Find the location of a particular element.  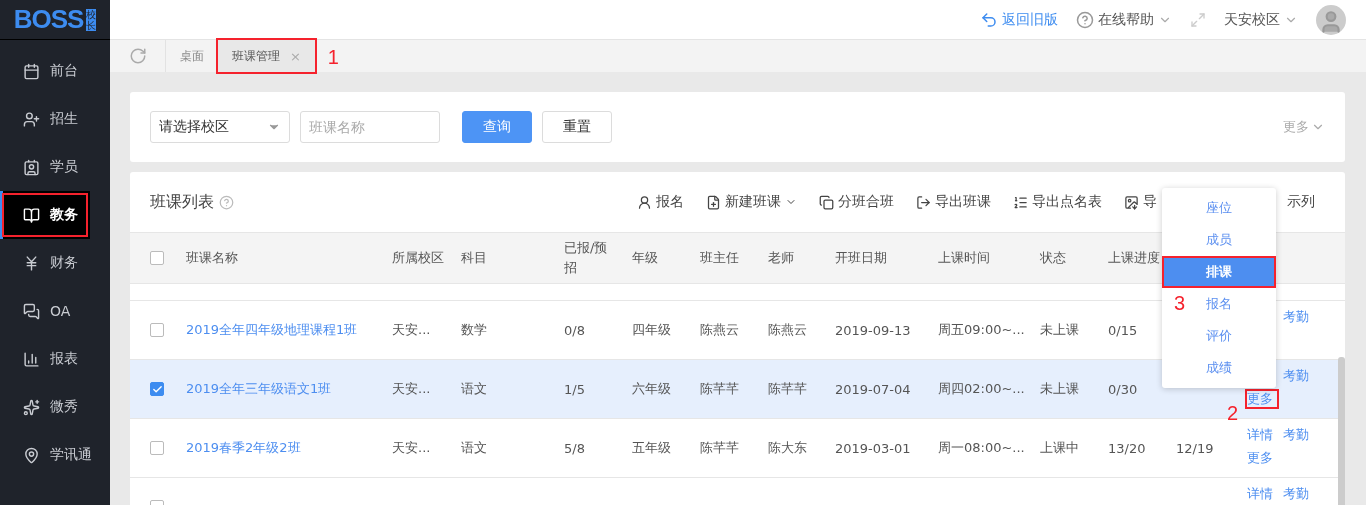

reset-button: 重置 is located at coordinates (577, 127).